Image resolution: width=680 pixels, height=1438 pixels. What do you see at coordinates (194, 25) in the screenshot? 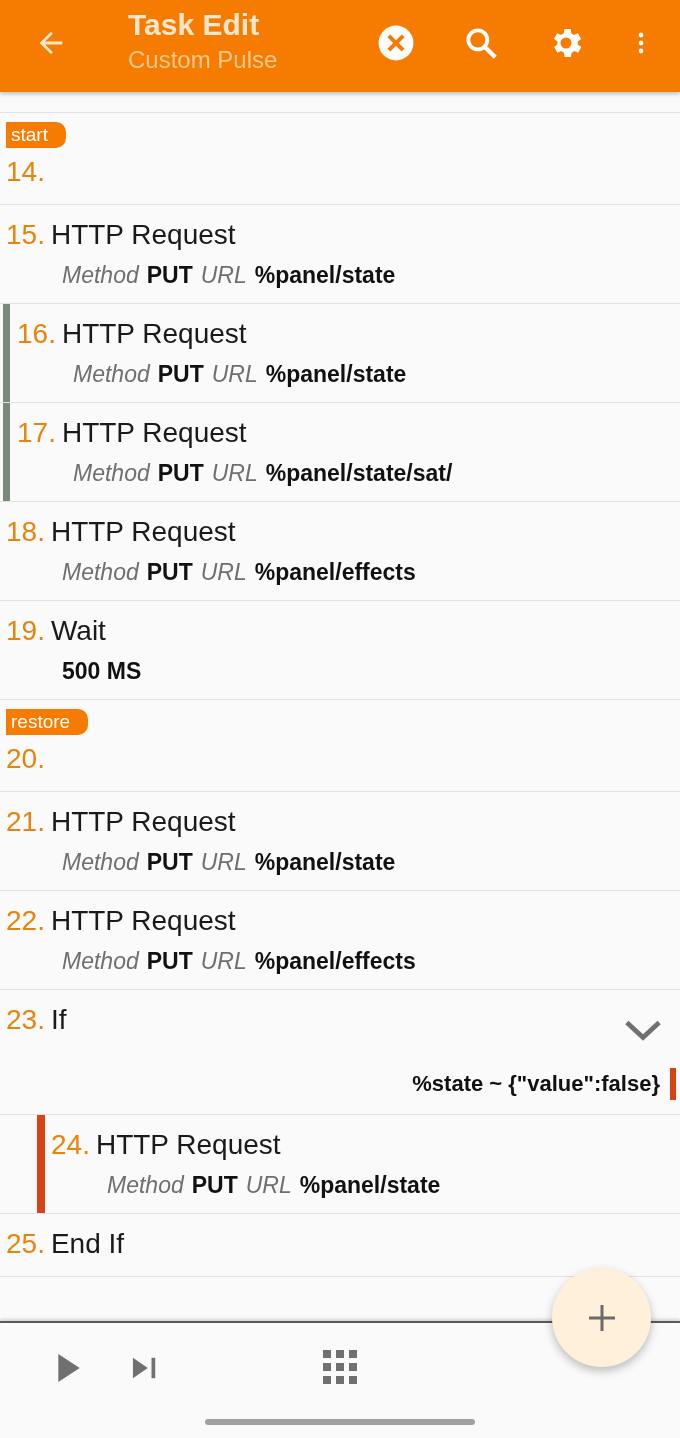
I see `screen-title: Task Edit` at bounding box center [194, 25].